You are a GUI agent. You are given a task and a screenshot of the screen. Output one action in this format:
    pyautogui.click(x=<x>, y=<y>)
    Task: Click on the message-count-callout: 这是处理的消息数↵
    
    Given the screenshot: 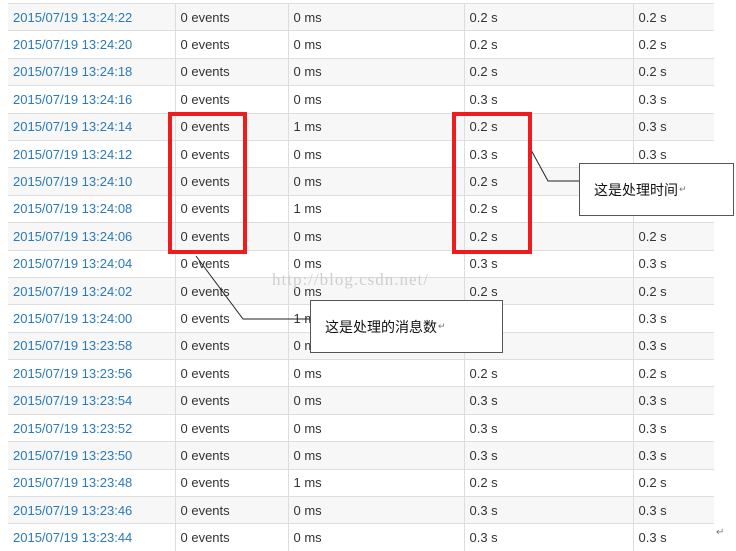 What is the action you would take?
    pyautogui.click(x=406, y=326)
    